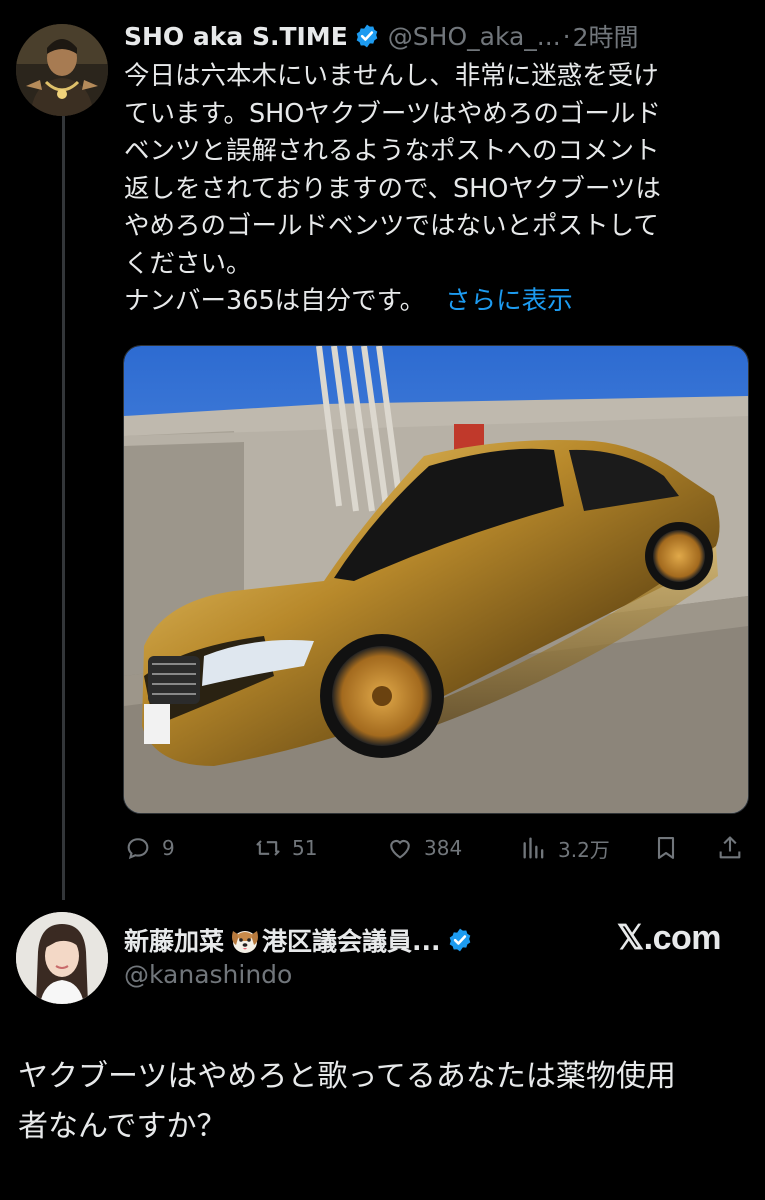 The width and height of the screenshot is (765, 1200). What do you see at coordinates (606, 36) in the screenshot?
I see `post-time: 2時間` at bounding box center [606, 36].